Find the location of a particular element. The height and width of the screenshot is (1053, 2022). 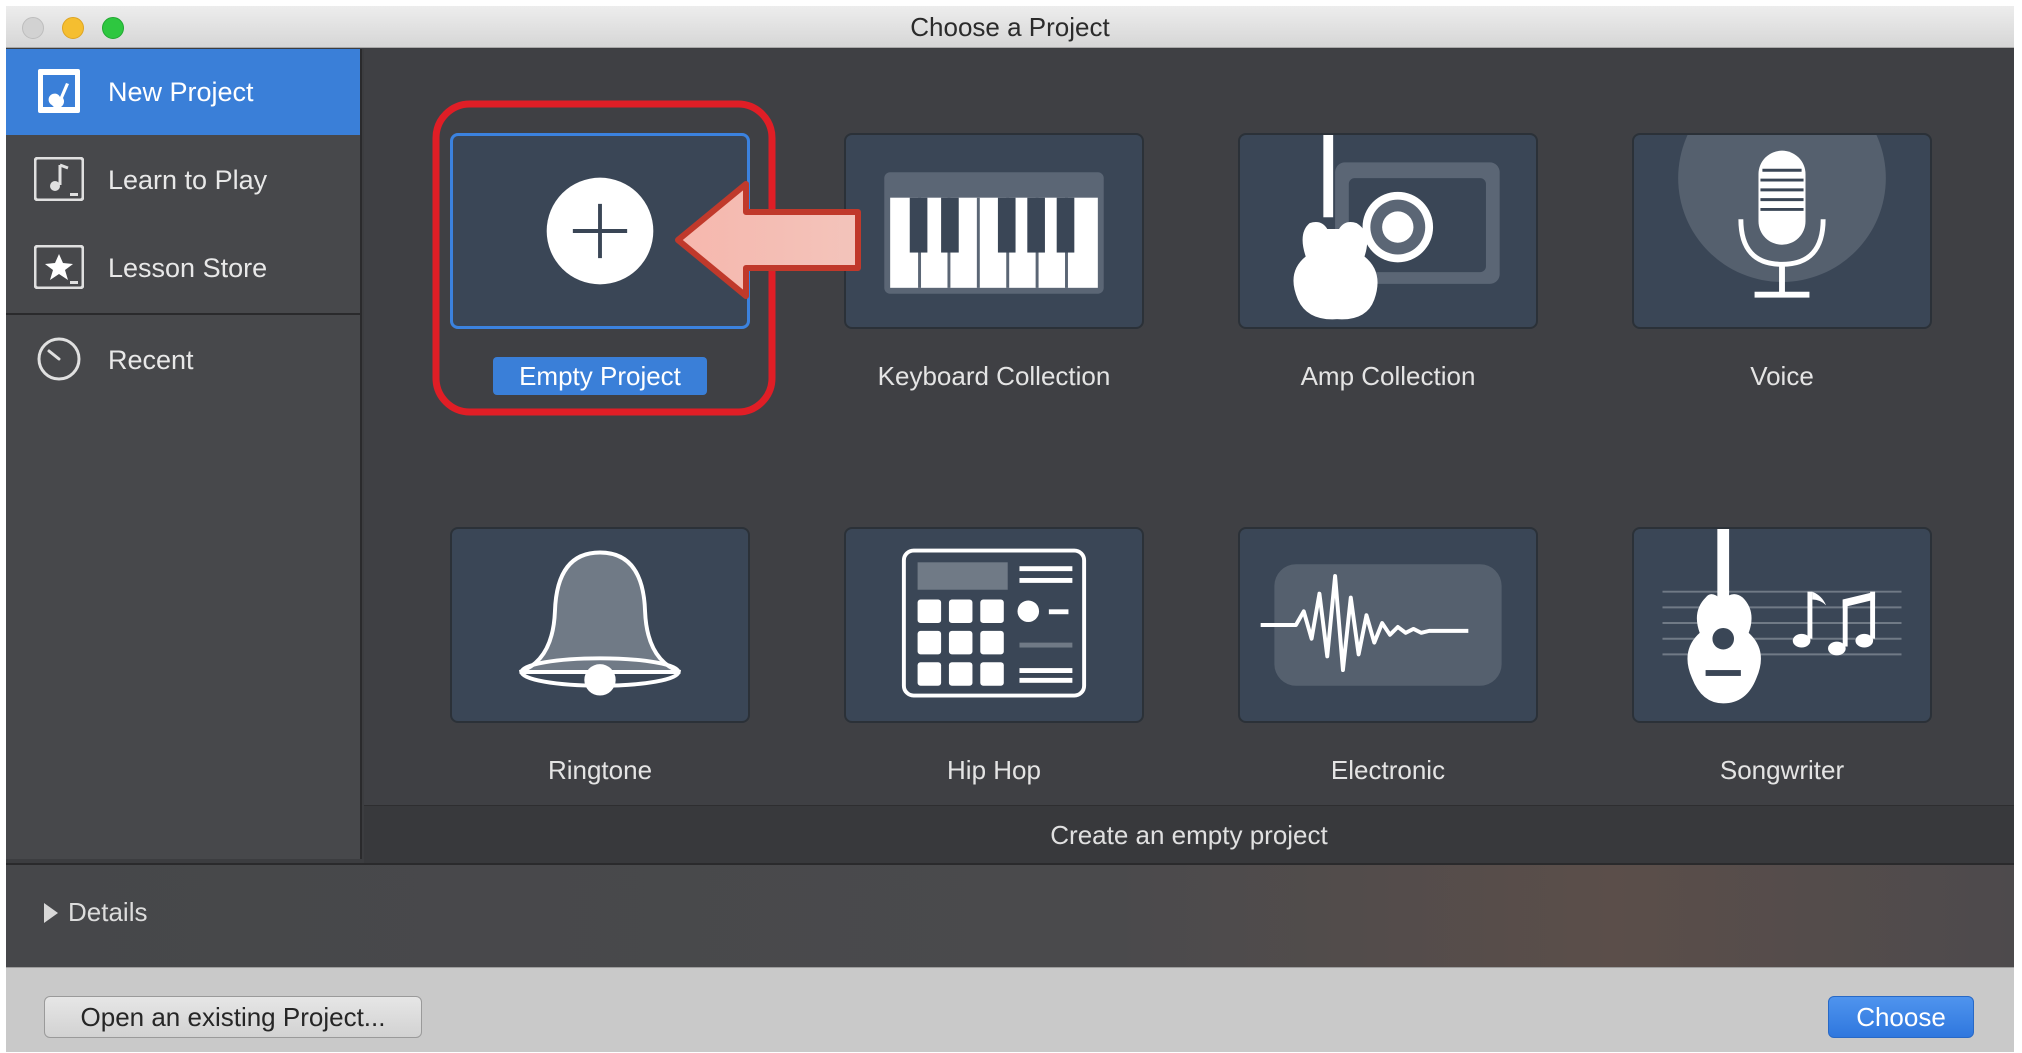

template-keyboard-collection is located at coordinates (994, 231).